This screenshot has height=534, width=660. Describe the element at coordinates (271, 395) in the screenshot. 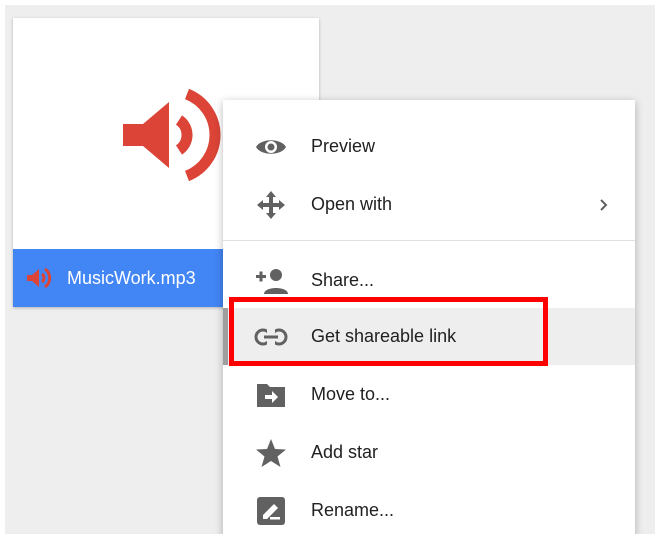

I see `folder-move-icon` at that location.